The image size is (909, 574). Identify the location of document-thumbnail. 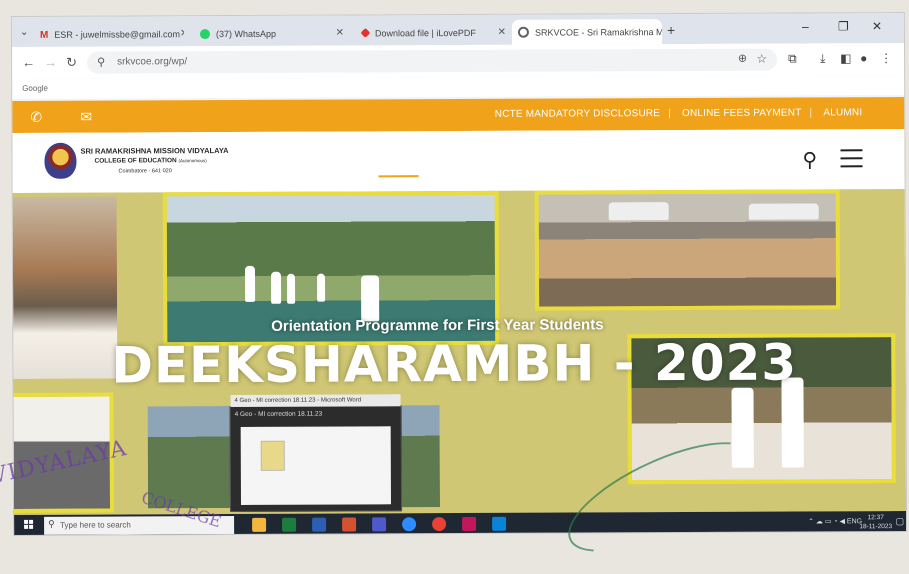
(272, 455).